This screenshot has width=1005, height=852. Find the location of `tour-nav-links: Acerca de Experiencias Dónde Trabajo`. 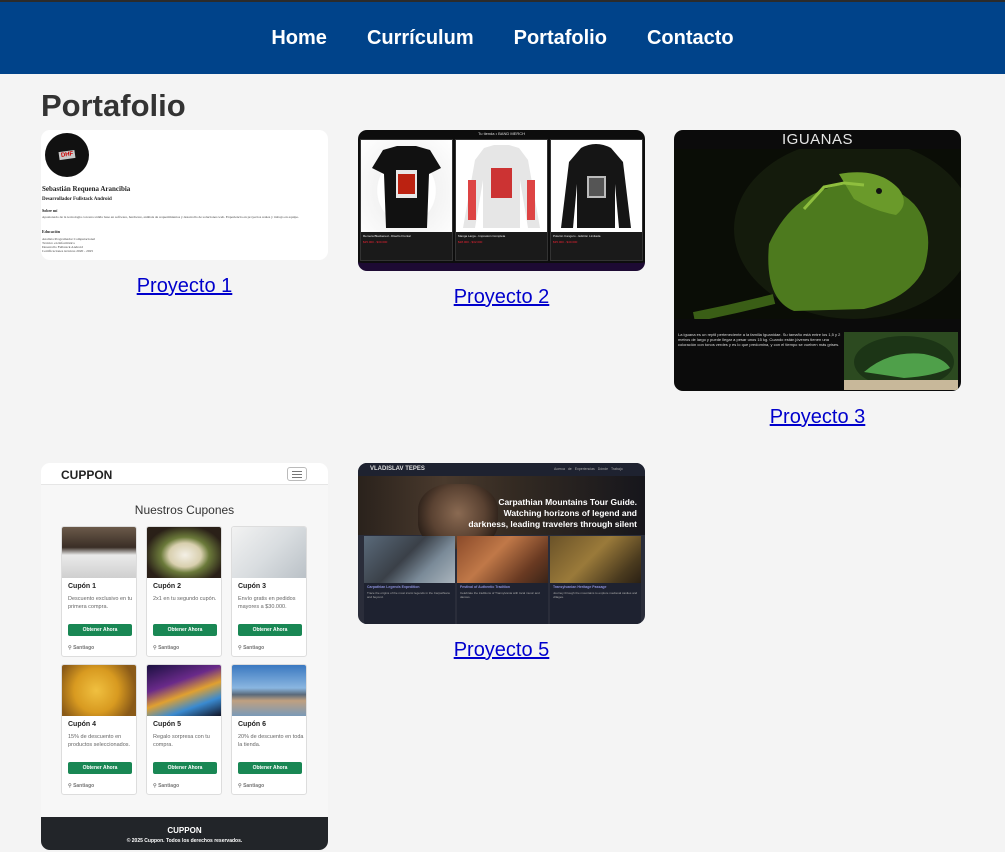

tour-nav-links: Acerca de Experiencias Dónde Trabajo is located at coordinates (588, 469).